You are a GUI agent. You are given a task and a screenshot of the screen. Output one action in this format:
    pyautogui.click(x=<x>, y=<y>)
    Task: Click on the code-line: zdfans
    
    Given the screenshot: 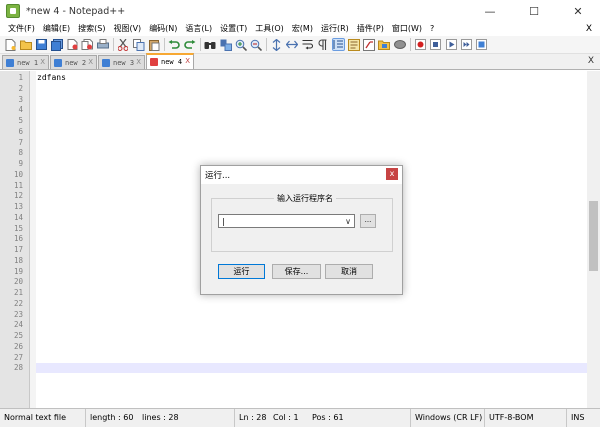 What is the action you would take?
    pyautogui.click(x=51, y=78)
    